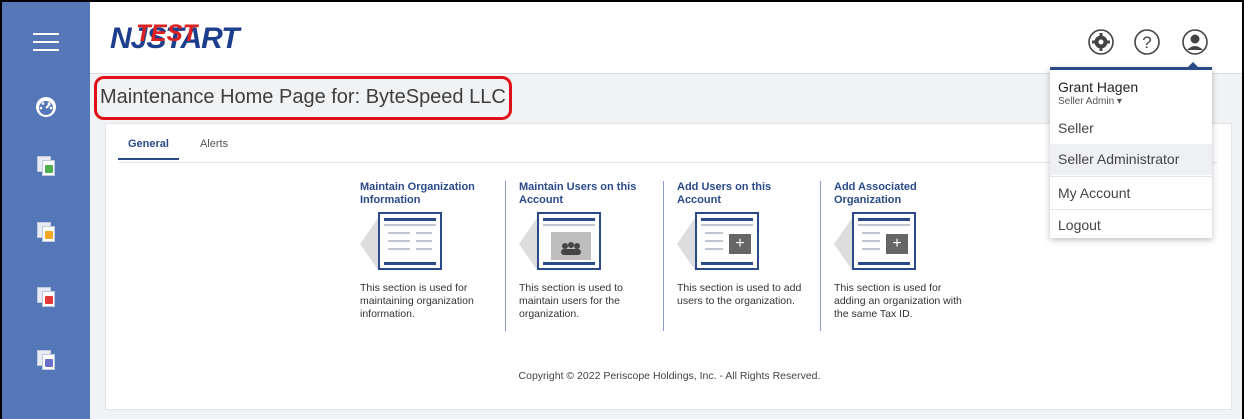 This screenshot has width=1244, height=419. Describe the element at coordinates (46, 107) in the screenshot. I see `dashboard-icon` at that location.